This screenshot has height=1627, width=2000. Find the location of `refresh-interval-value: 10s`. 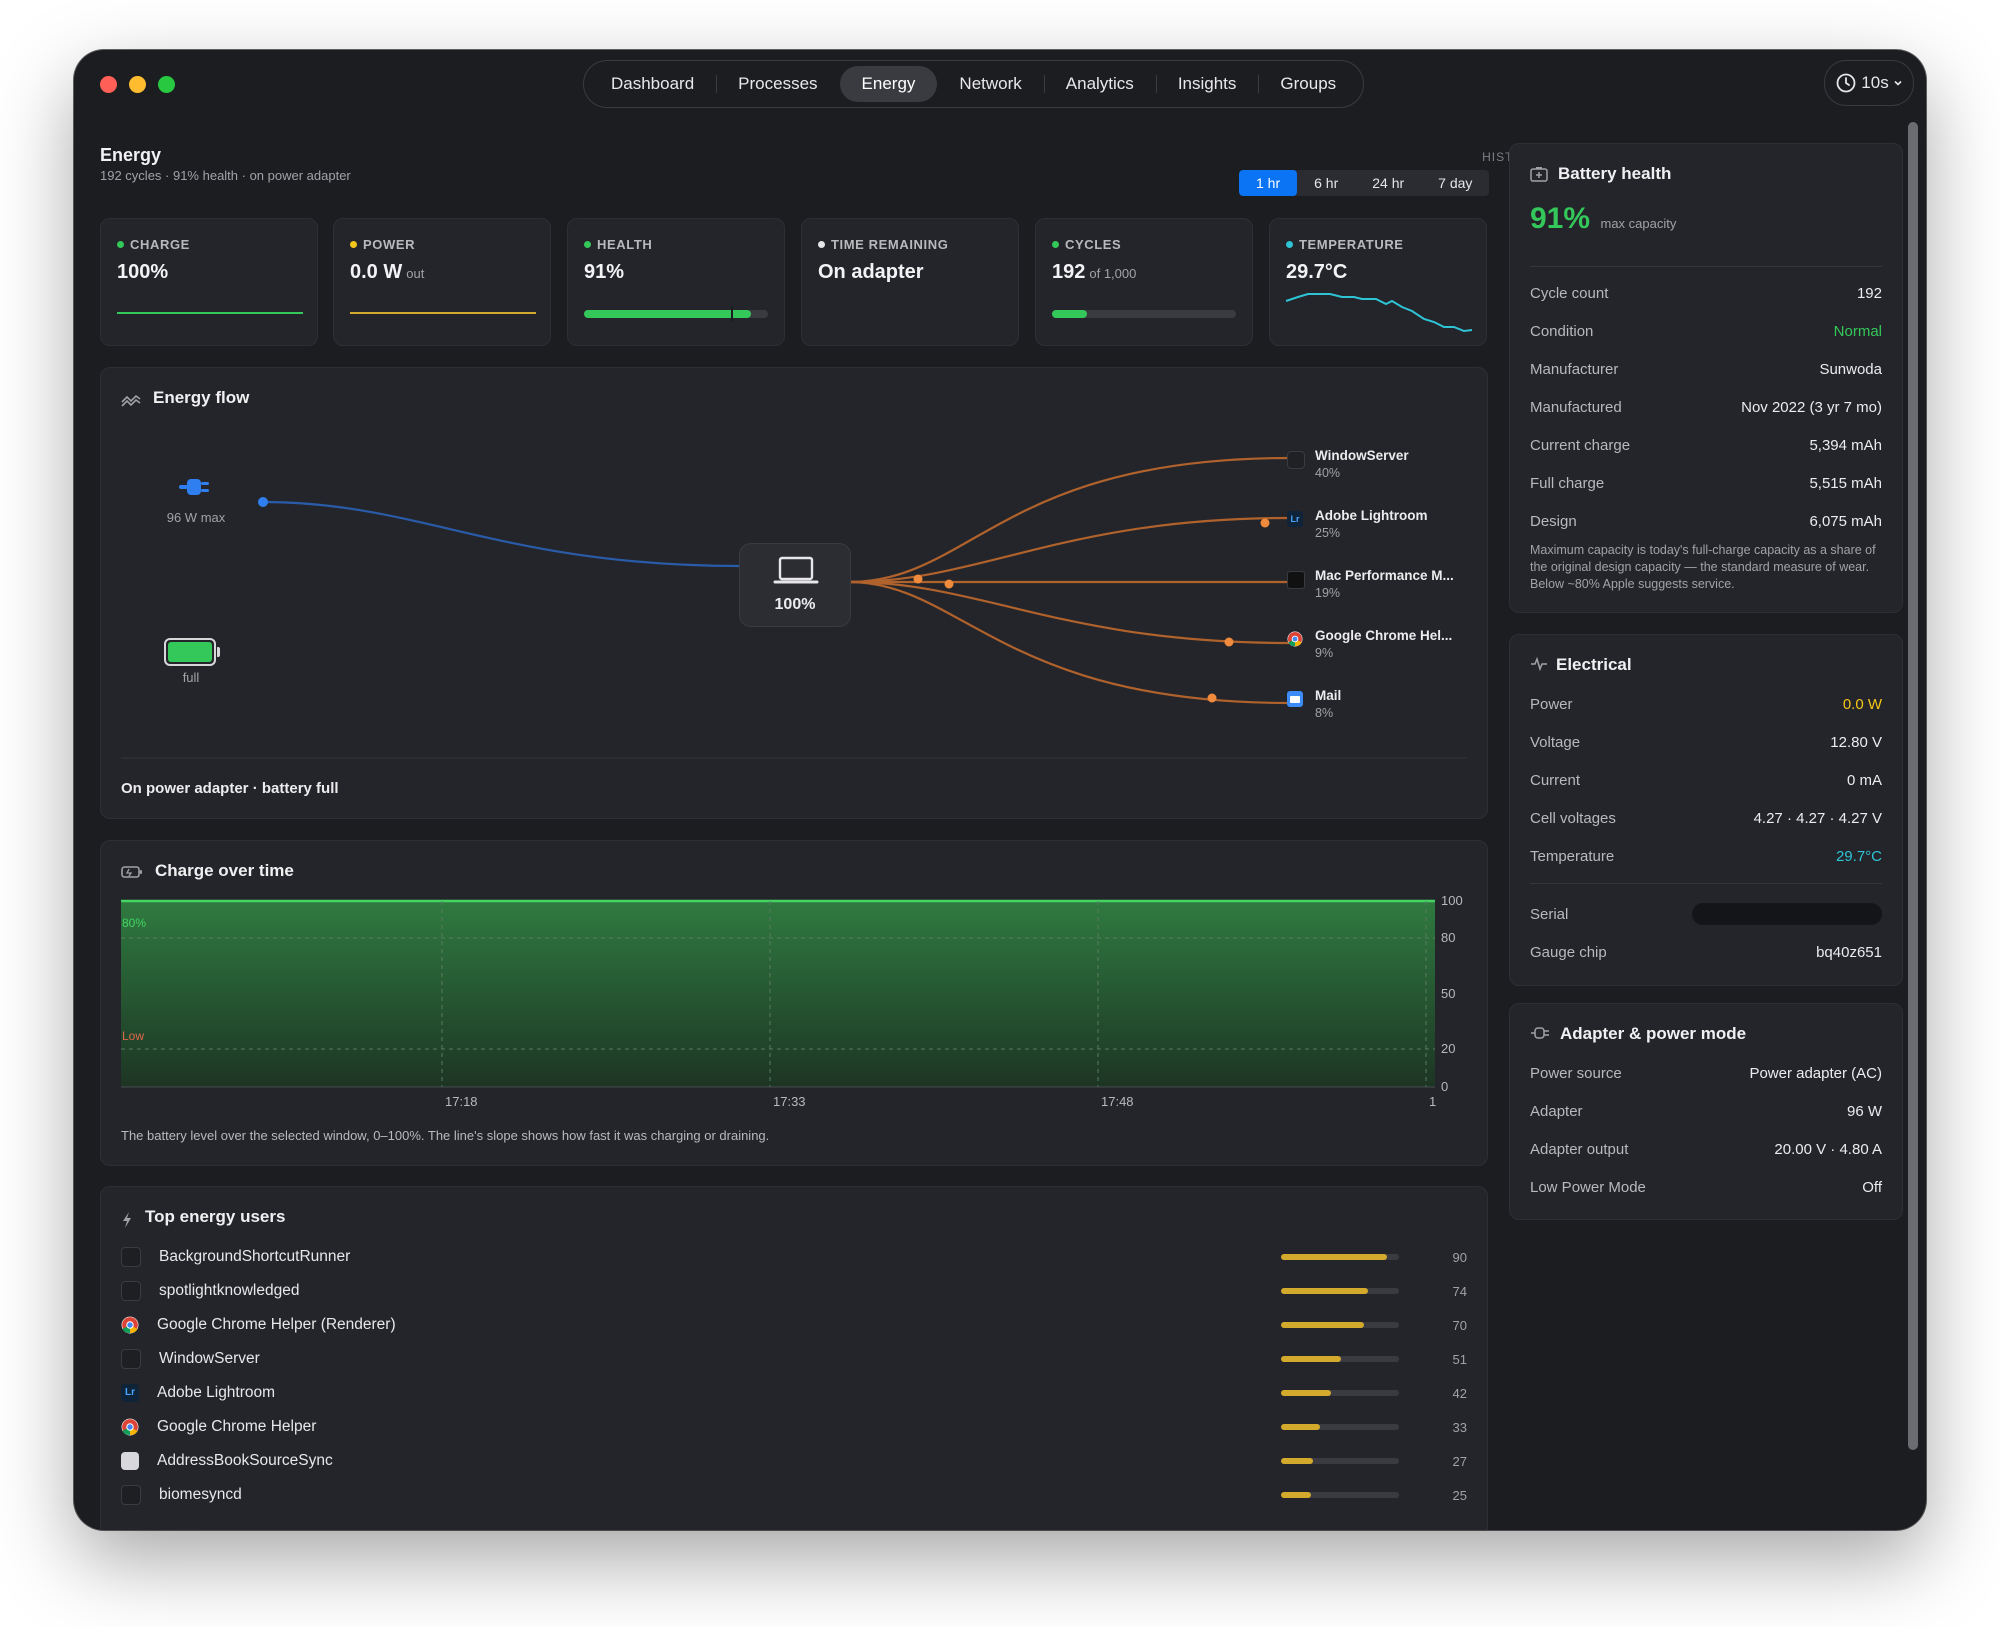

refresh-interval-value: 10s is located at coordinates (1875, 82).